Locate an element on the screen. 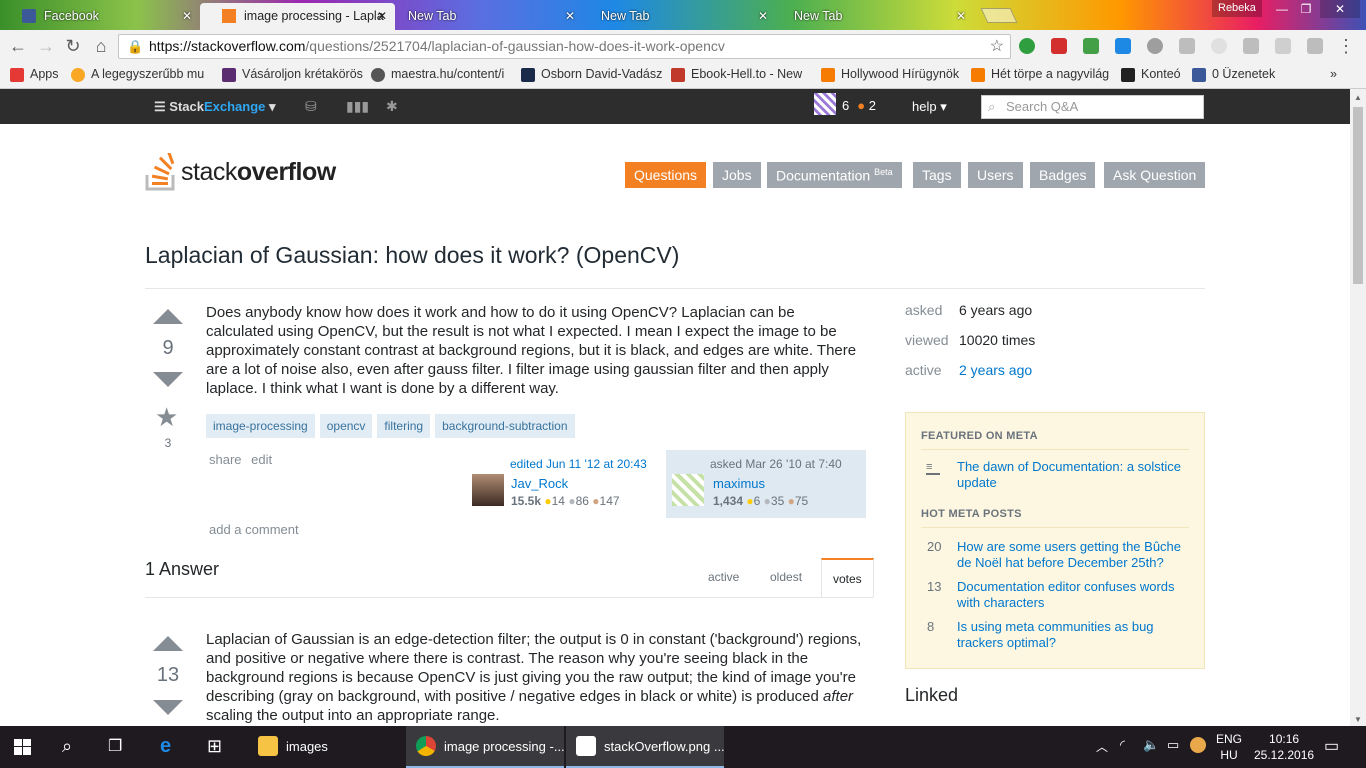  search-input: ⌕ Search Q&A is located at coordinates (1092, 107).